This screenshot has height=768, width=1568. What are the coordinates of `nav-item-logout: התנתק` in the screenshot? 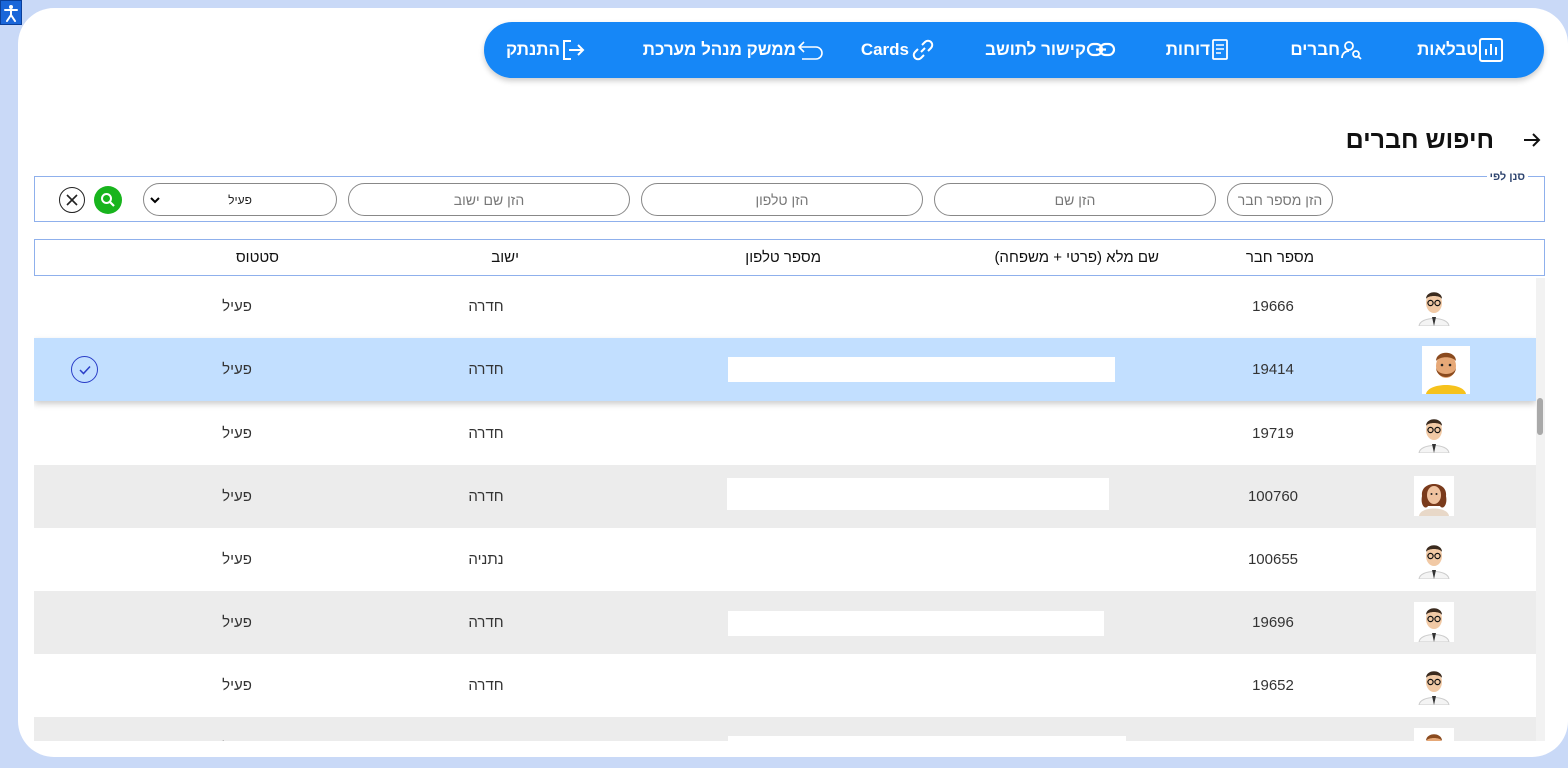 It's located at (555, 50).